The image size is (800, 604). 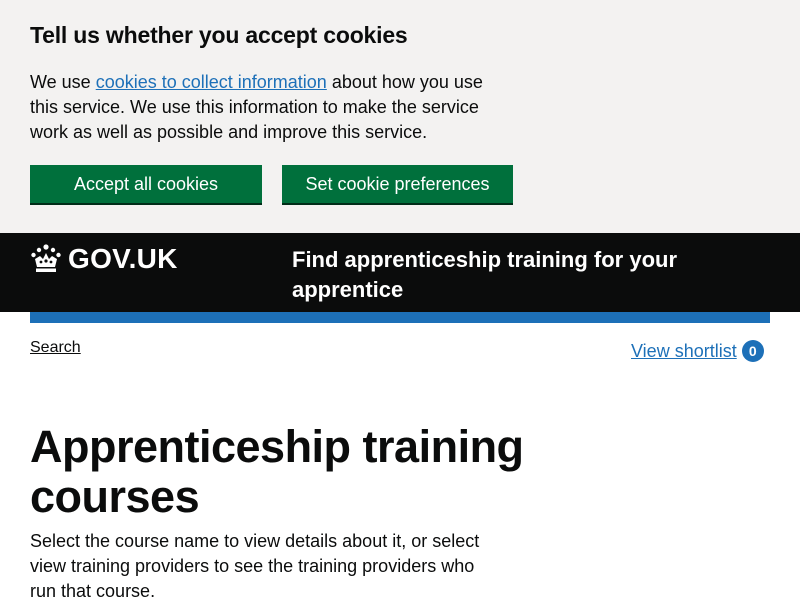 I want to click on header-blue-bar, so click(x=400, y=317).